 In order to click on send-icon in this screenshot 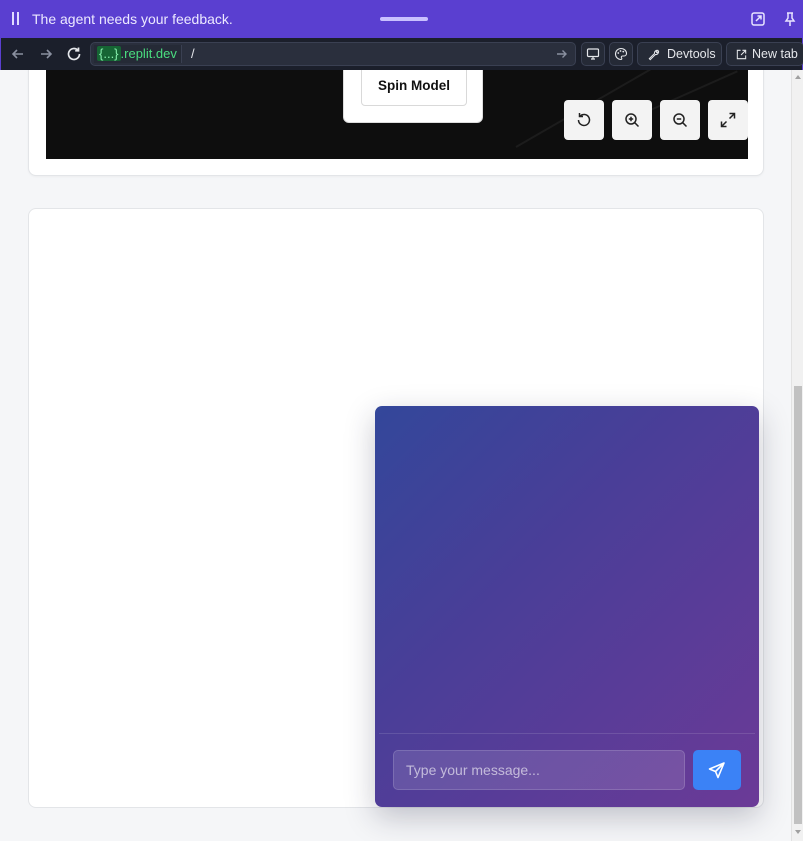, I will do `click(716, 770)`.